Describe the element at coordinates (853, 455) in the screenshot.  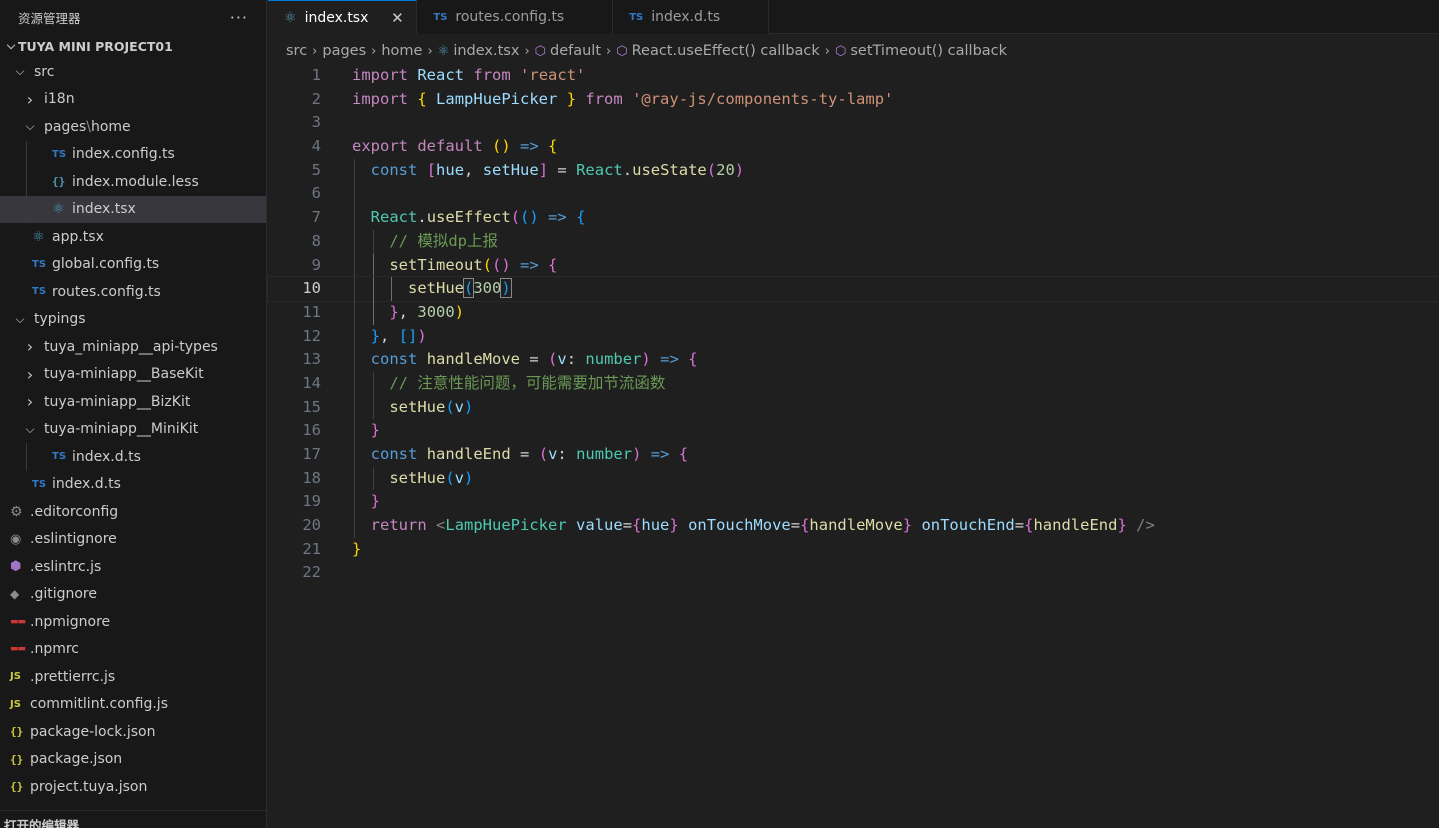
I see `code-line: 17 const handleEnd = (v: number) => {` at that location.